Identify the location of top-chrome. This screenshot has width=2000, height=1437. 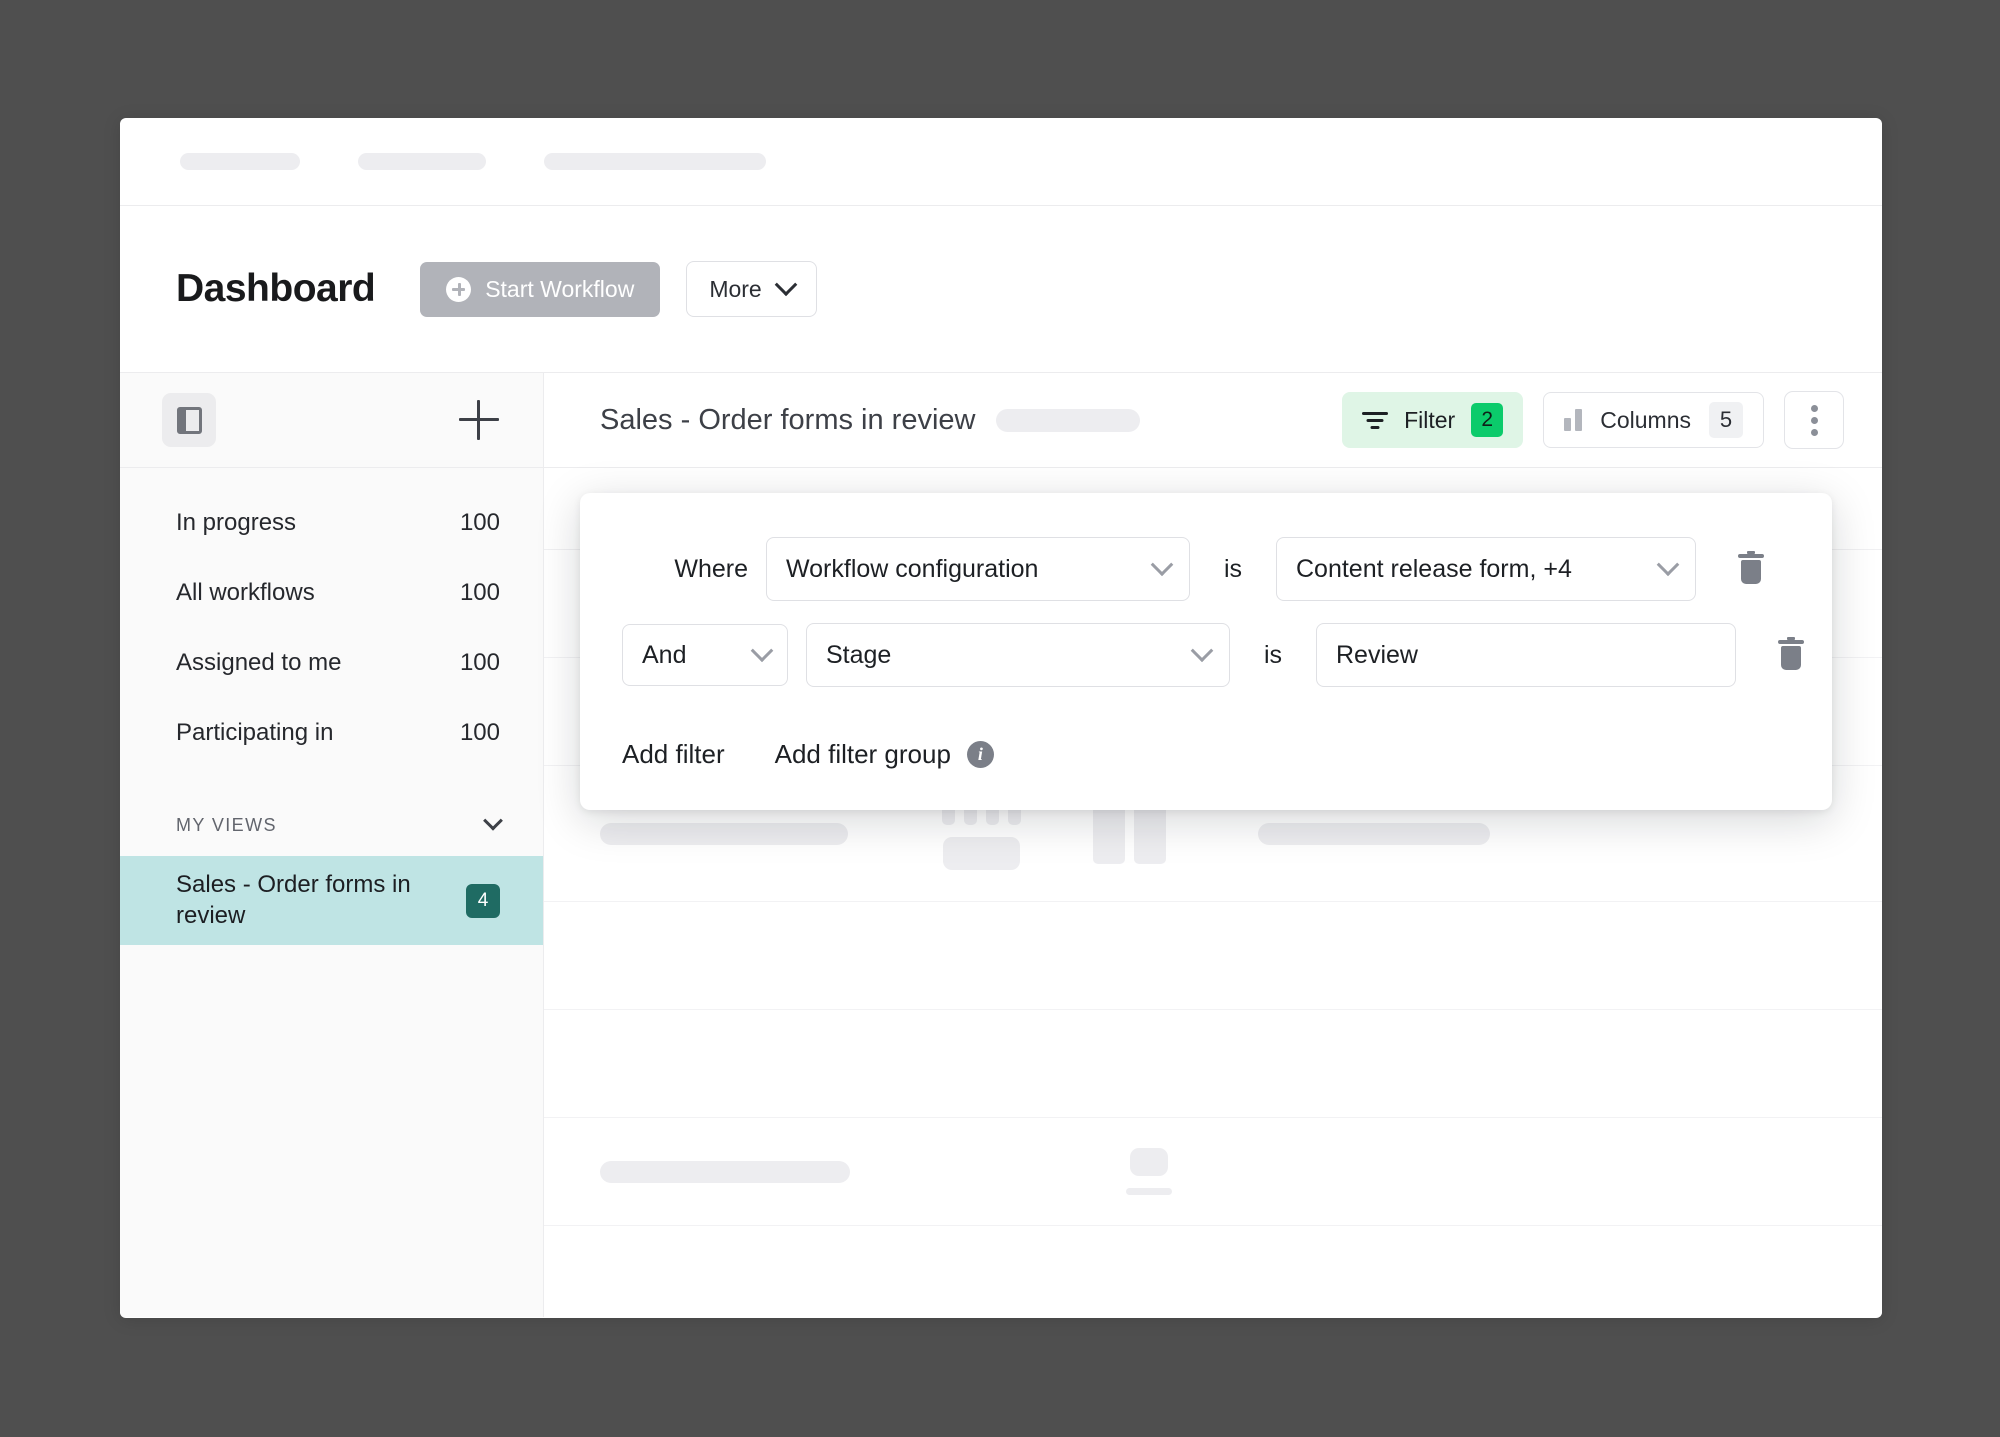
(1001, 162).